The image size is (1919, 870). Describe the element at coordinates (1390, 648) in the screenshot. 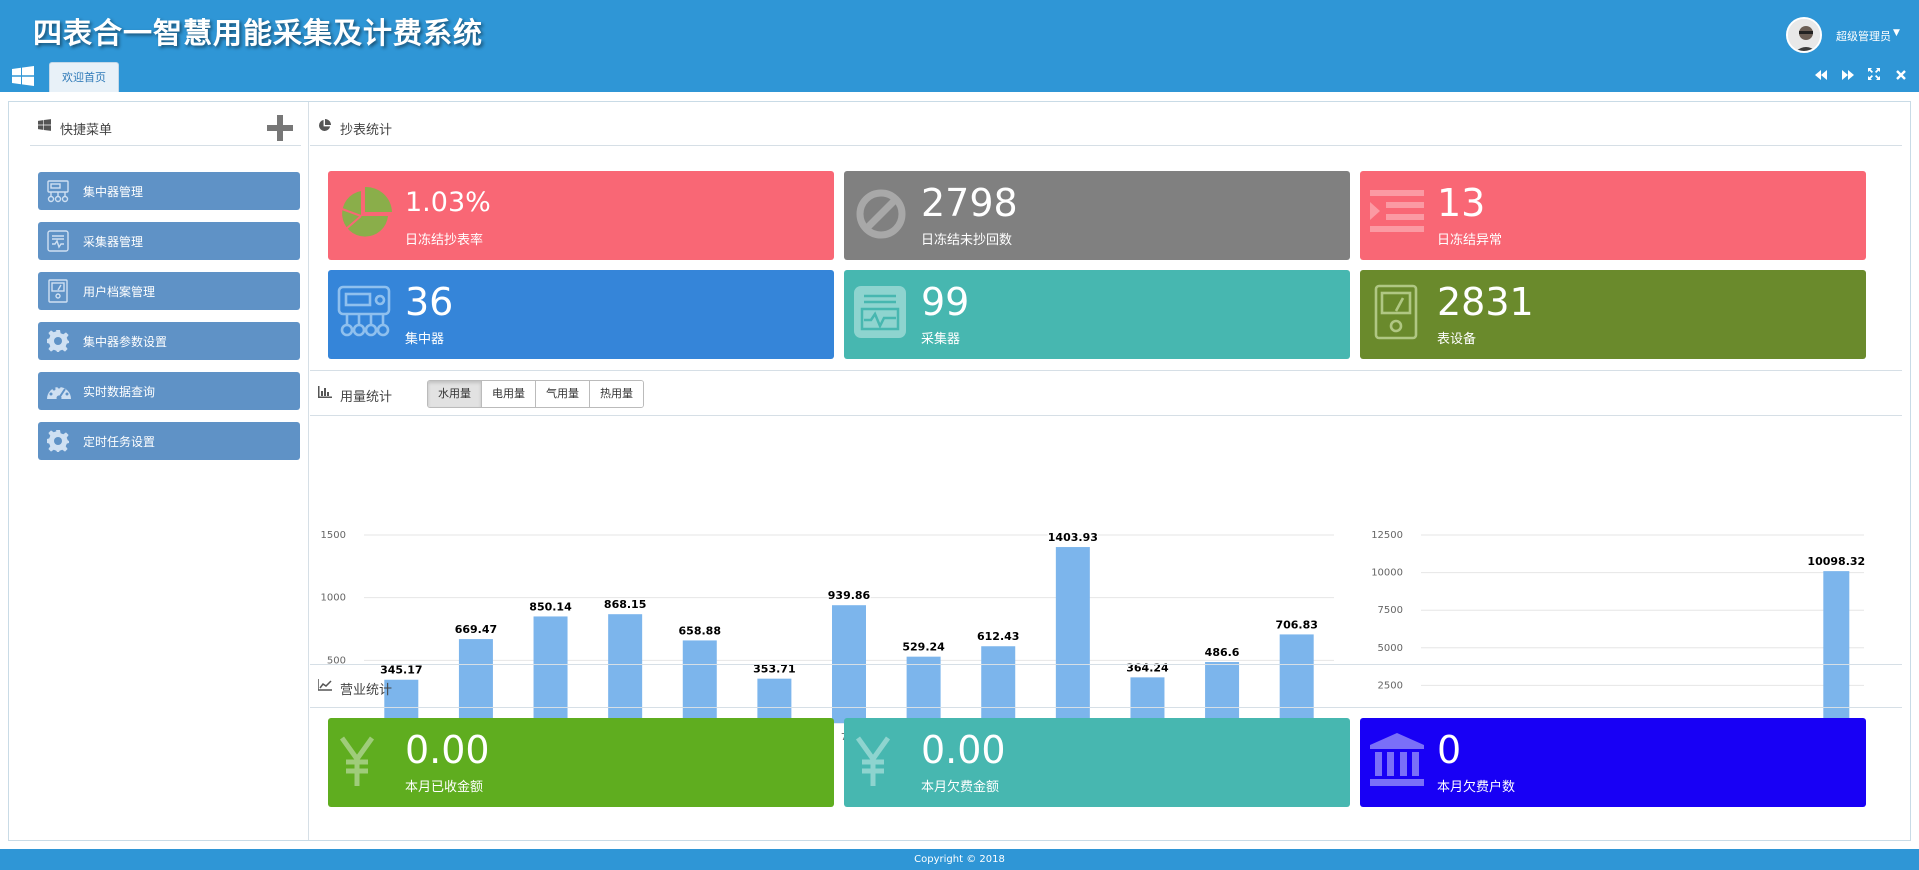

I see `y-tick-label: 5000` at that location.